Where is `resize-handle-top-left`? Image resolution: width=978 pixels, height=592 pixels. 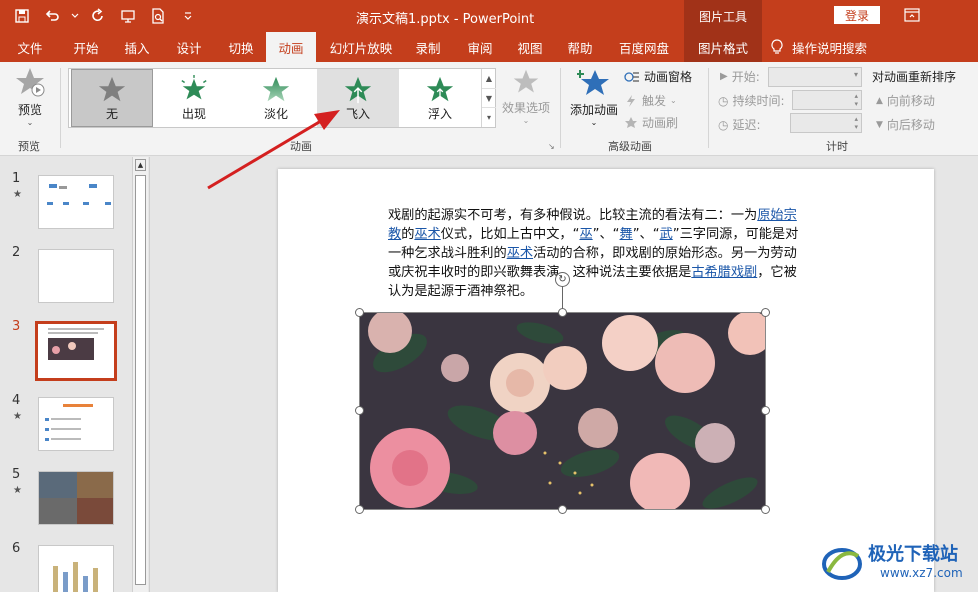 resize-handle-top-left is located at coordinates (359, 312).